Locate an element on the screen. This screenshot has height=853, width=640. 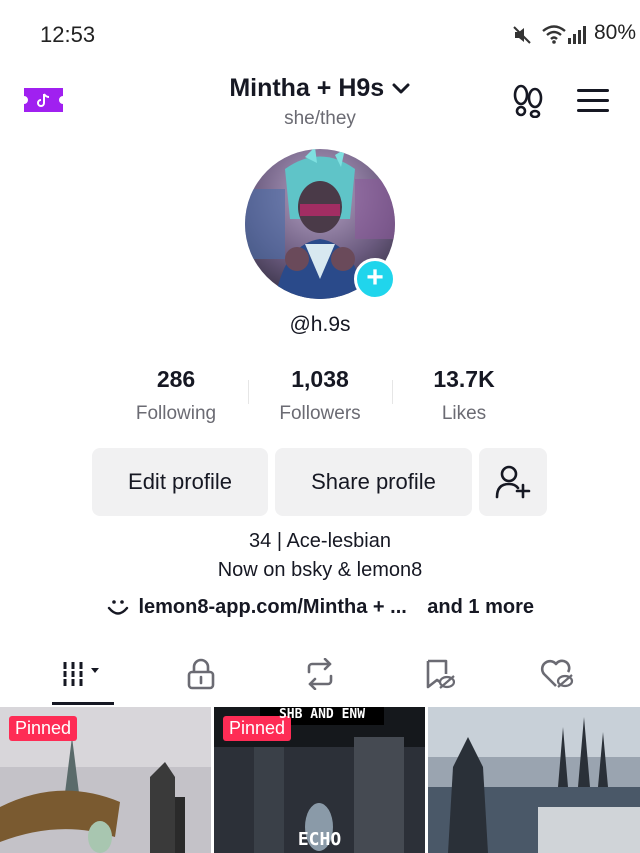
profile-name-switcher: Mintha + H9s is located at coordinates (320, 91).